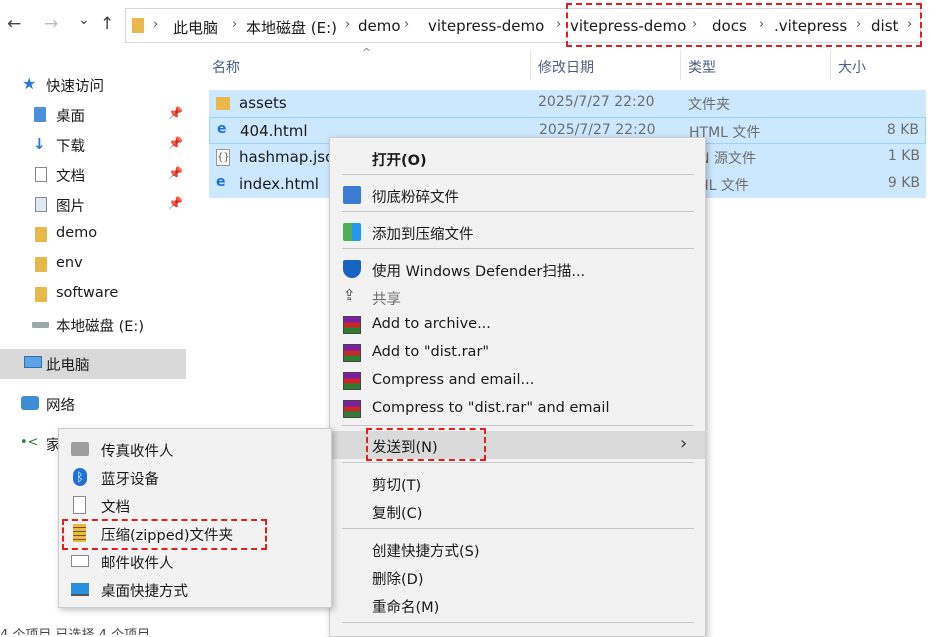  What do you see at coordinates (93, 145) in the screenshot?
I see `sidebar-item-downloads: ↓ 下载 📌` at bounding box center [93, 145].